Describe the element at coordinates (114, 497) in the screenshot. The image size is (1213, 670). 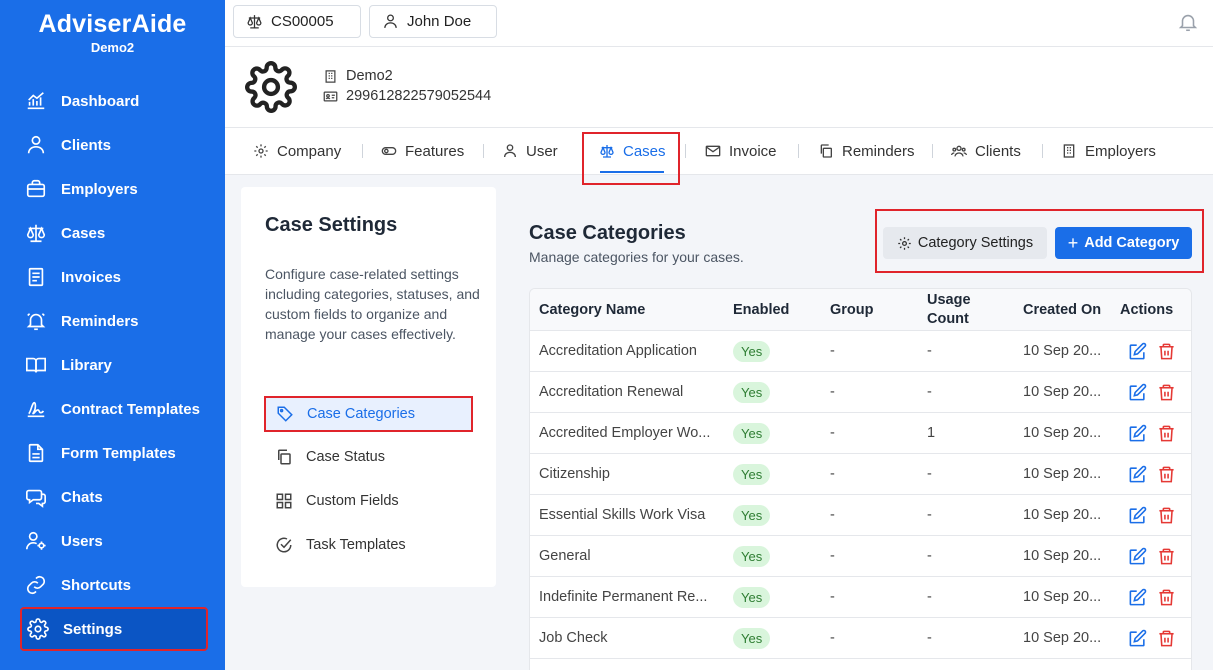
I see `sidebar-item-chats: Chats` at that location.